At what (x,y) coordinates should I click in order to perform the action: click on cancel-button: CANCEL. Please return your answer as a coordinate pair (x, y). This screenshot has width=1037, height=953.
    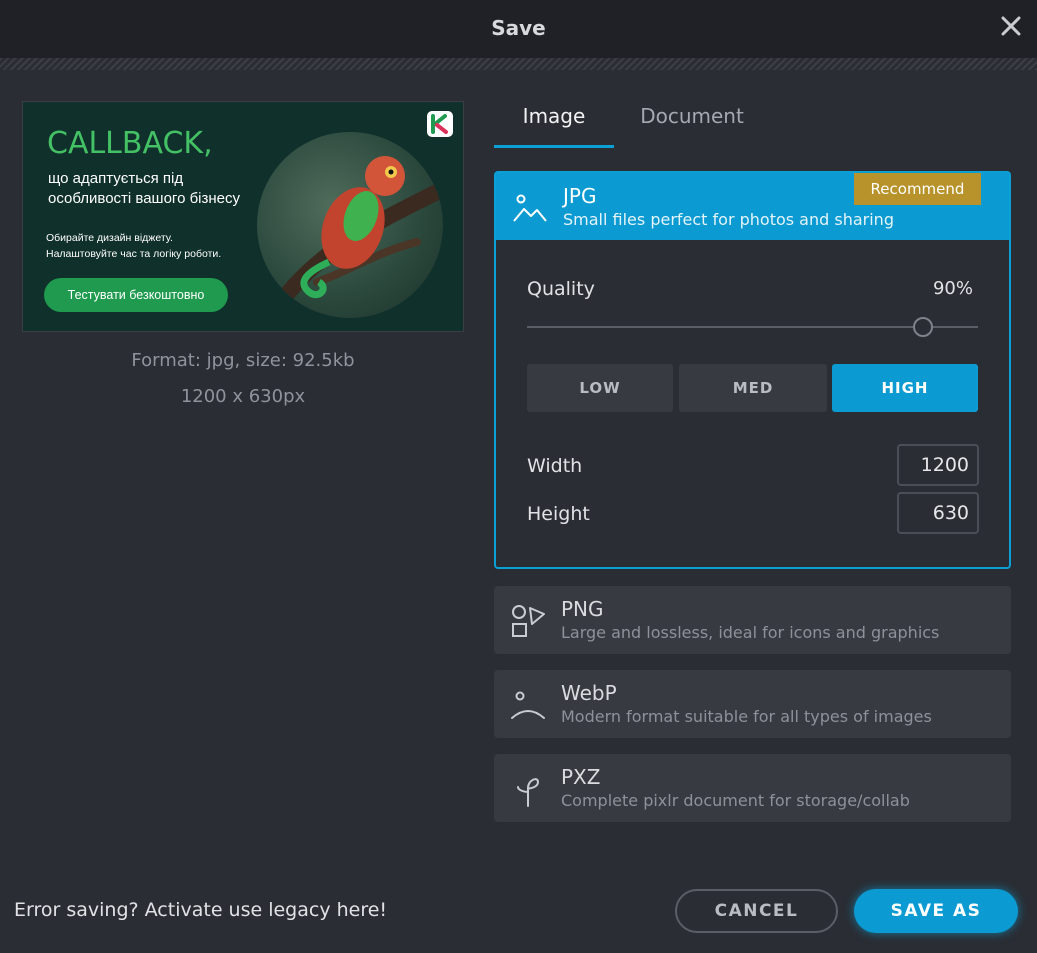
    Looking at the image, I should click on (756, 911).